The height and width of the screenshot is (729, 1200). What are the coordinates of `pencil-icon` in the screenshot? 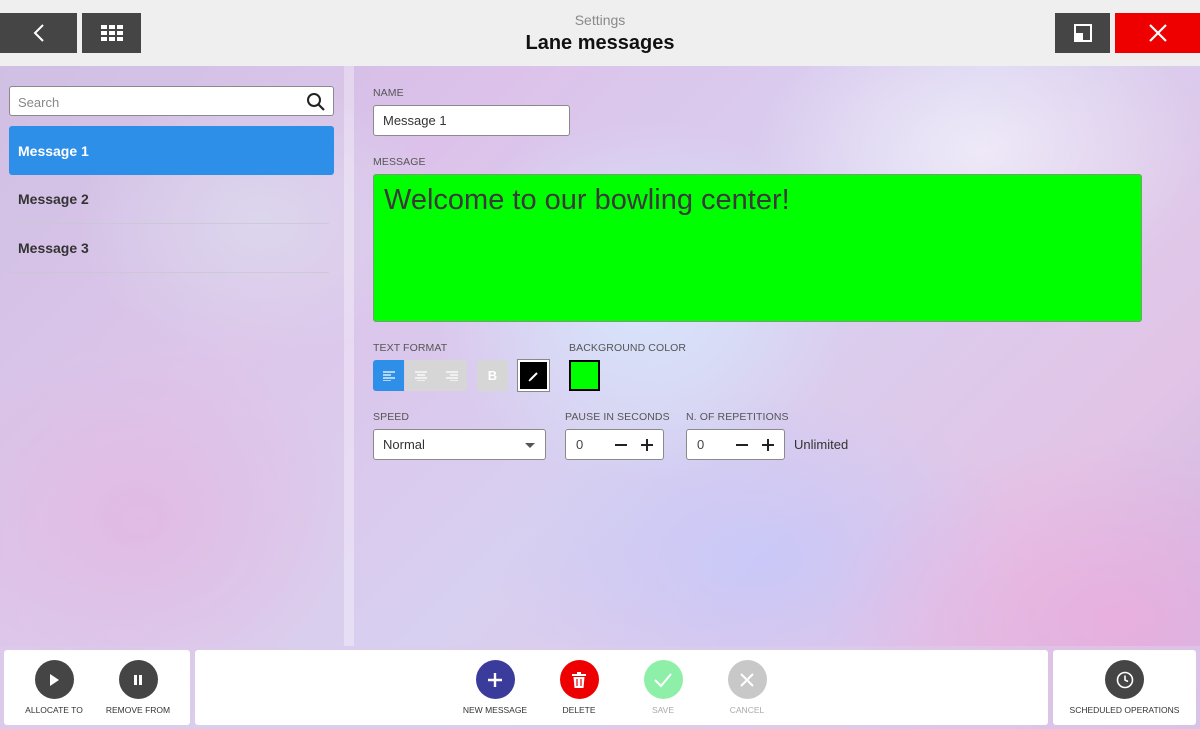 It's located at (532, 376).